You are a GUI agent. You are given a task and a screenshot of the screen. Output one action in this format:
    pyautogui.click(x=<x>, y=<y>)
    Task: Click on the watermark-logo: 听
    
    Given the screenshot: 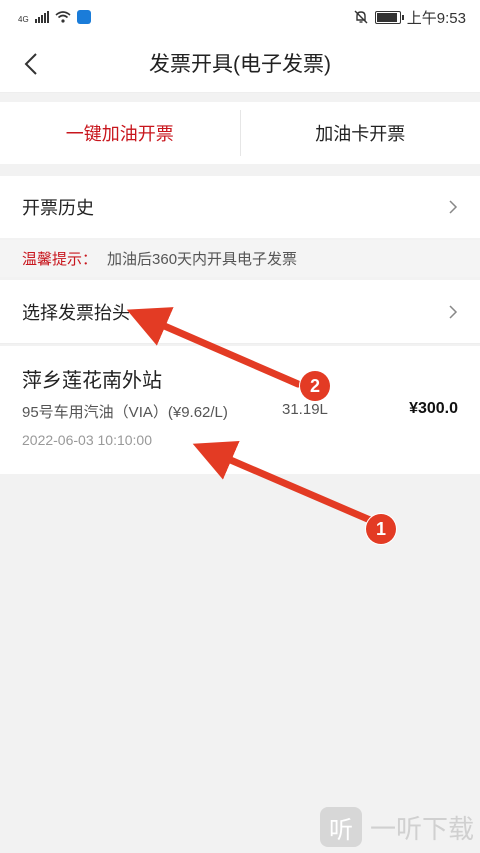 What is the action you would take?
    pyautogui.click(x=340, y=827)
    